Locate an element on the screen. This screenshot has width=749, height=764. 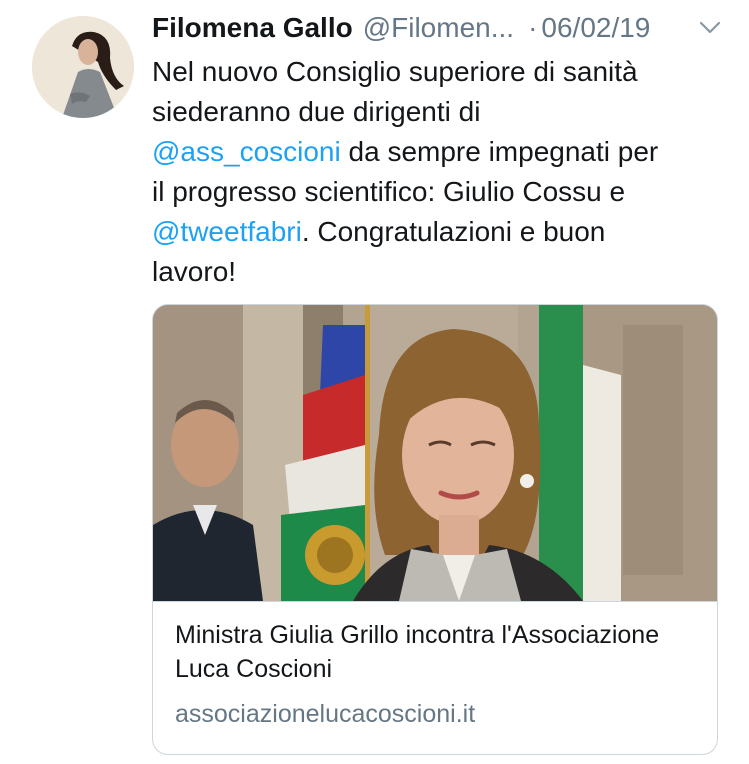
tweet-text-line: @tweetfabri. Congratulazioni e buon is located at coordinates (379, 231).